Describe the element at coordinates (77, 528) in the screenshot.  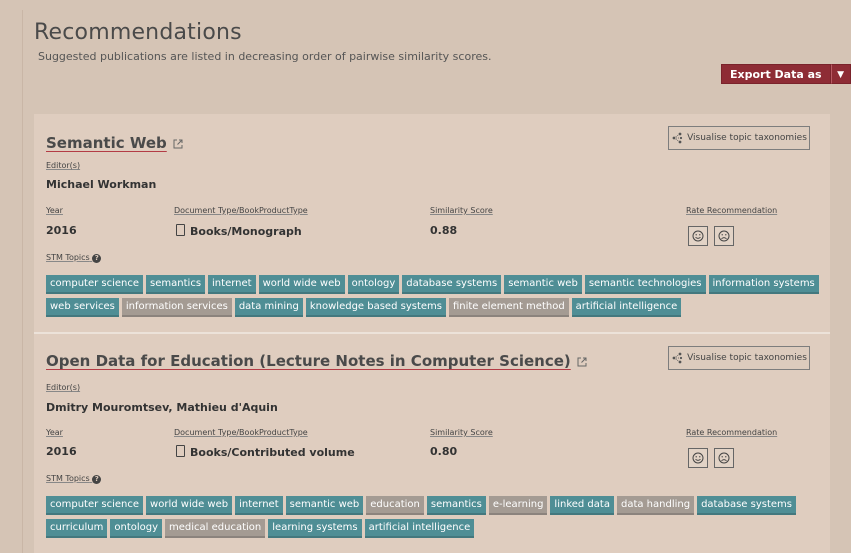
I see `topic-tag: curriculum` at that location.